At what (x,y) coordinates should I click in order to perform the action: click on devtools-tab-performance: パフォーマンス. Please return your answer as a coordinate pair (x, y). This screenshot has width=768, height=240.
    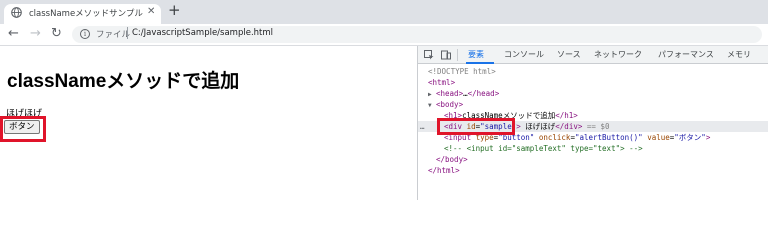
    Looking at the image, I should click on (686, 54).